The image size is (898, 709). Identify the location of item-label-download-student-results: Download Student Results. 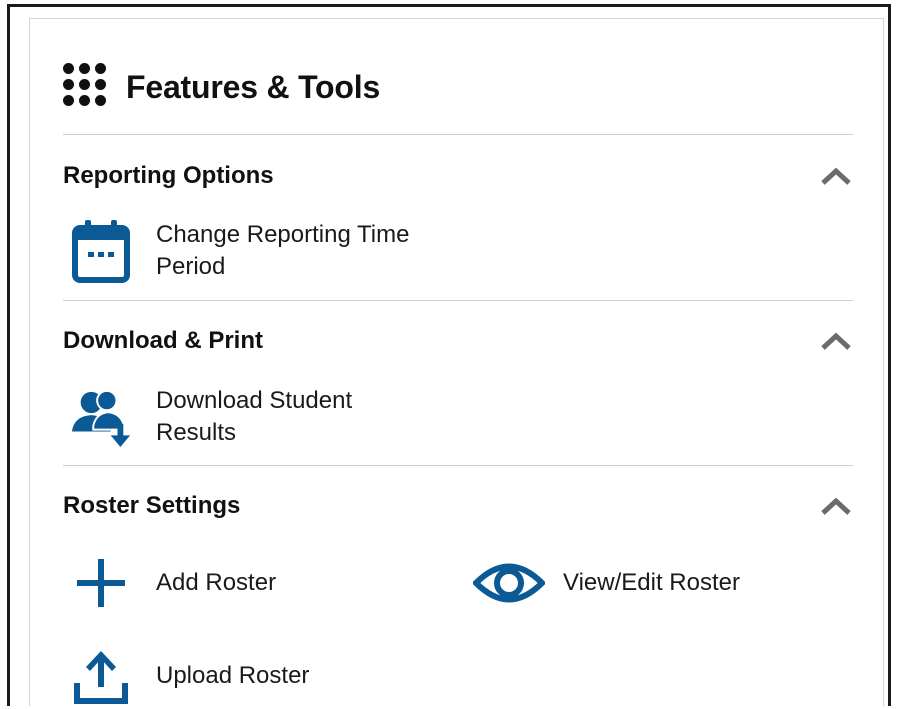
(254, 416).